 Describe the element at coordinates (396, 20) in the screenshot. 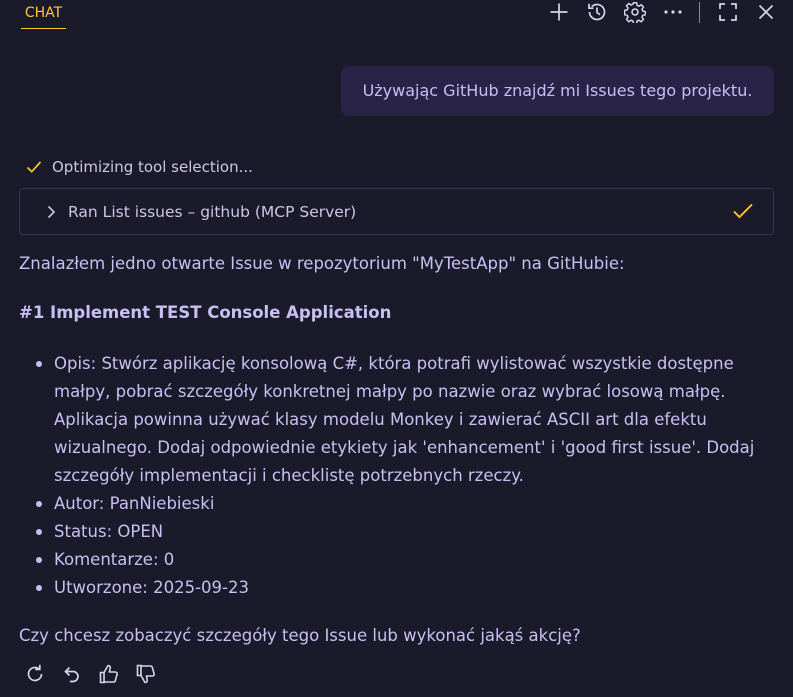

I see `chat-header: CHAT` at that location.